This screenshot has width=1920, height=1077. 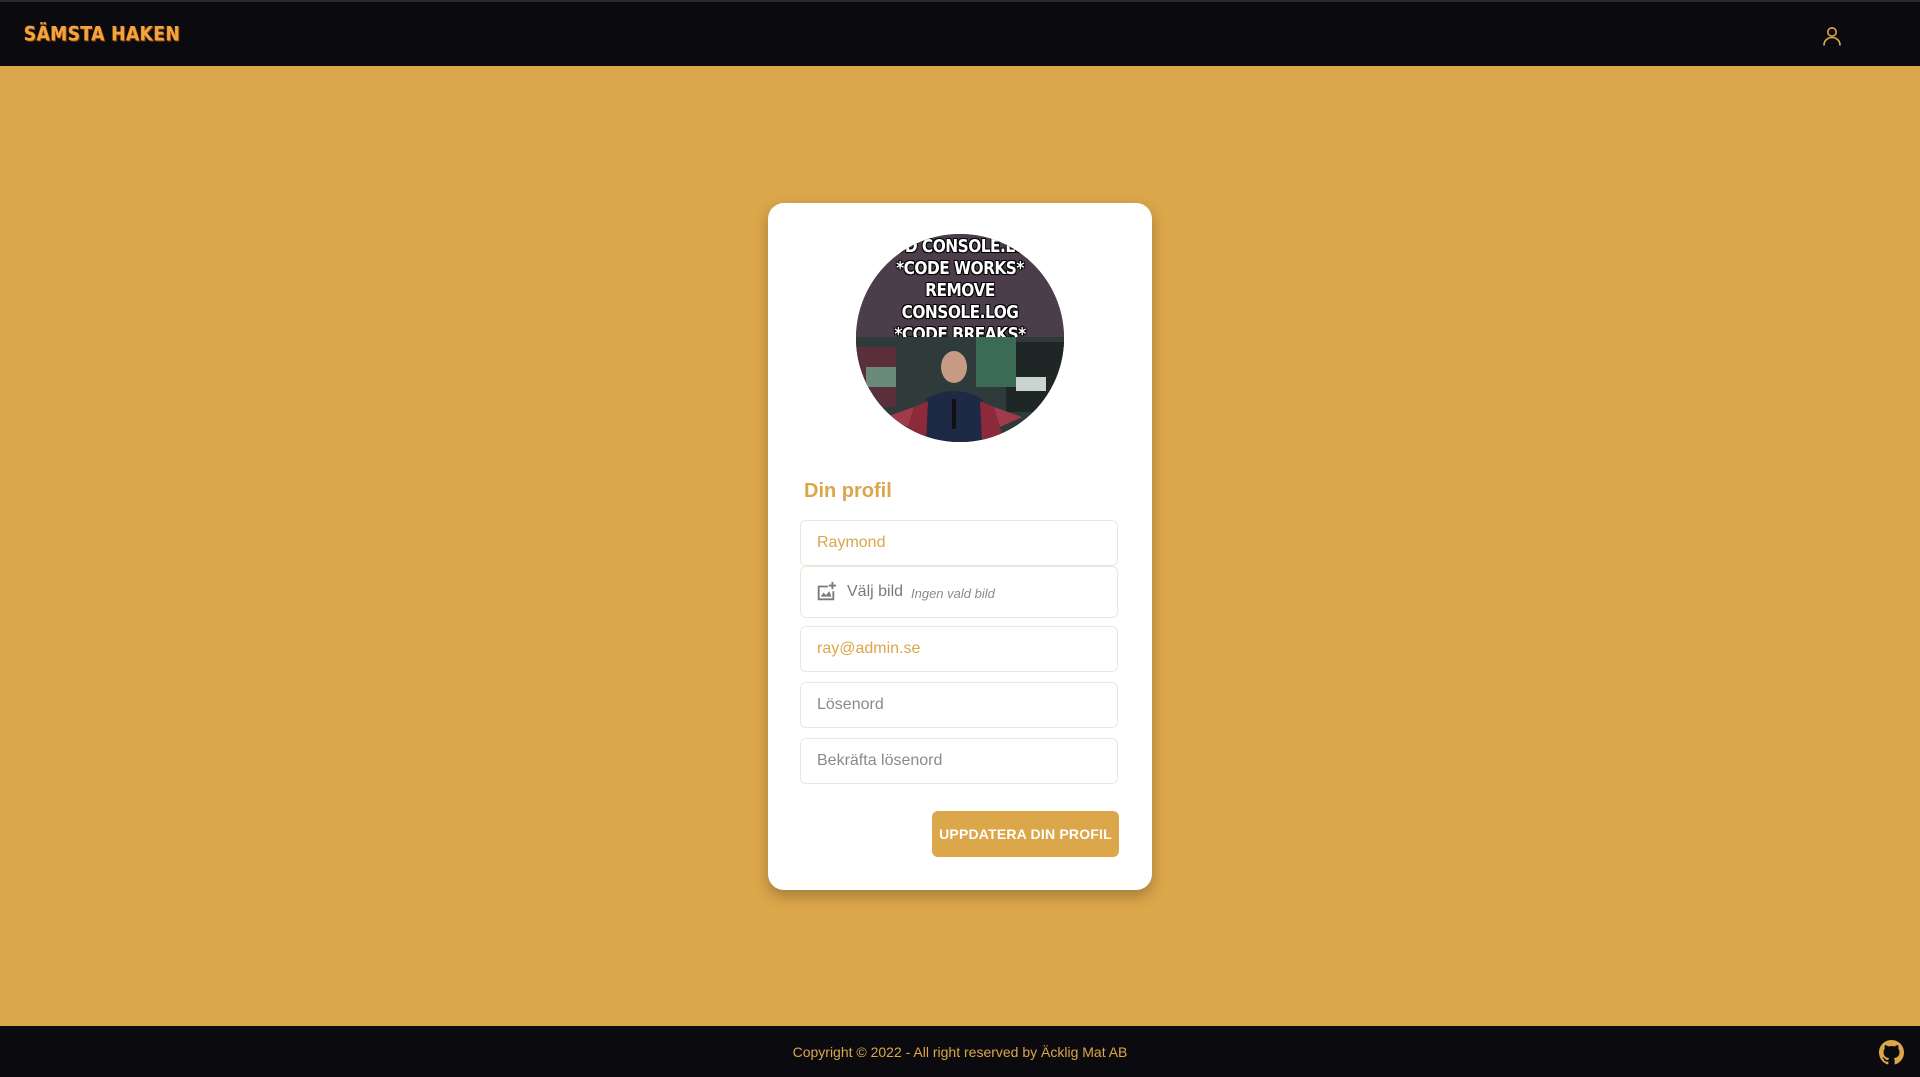 I want to click on choose-image-label: Välj bild, so click(x=875, y=591).